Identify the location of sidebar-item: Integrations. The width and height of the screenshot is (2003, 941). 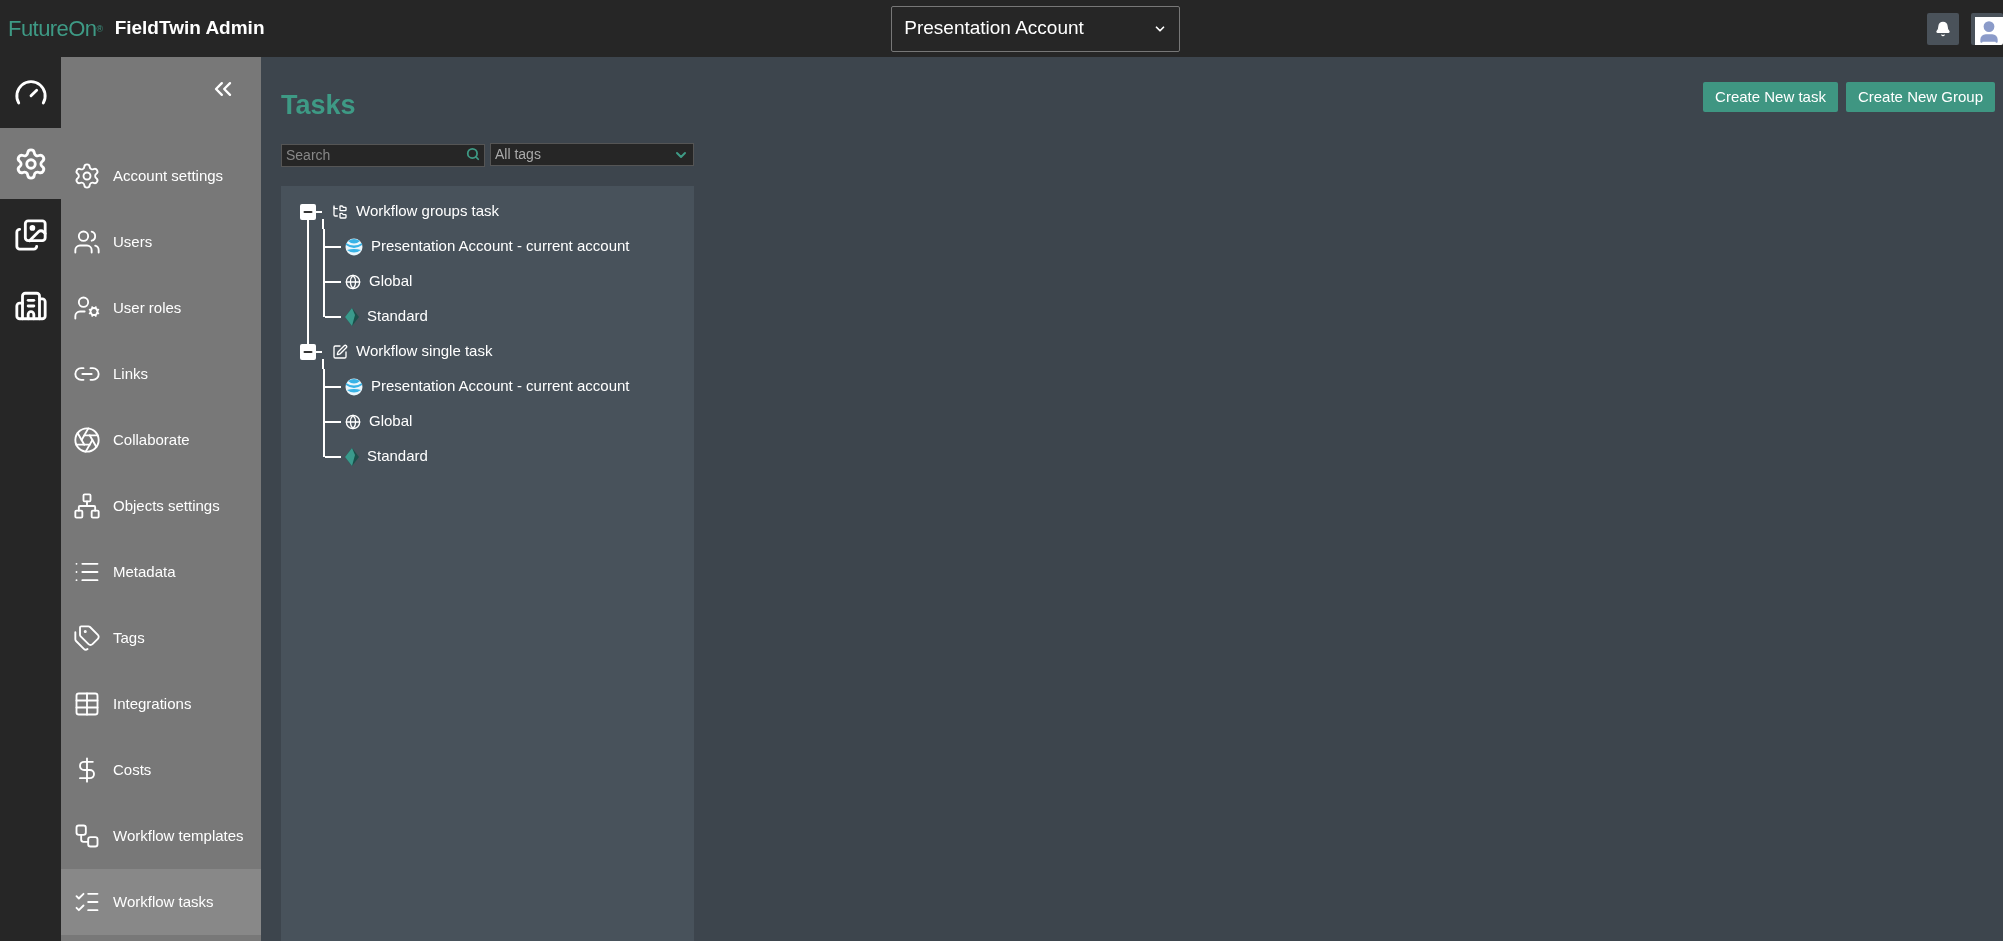
(161, 704).